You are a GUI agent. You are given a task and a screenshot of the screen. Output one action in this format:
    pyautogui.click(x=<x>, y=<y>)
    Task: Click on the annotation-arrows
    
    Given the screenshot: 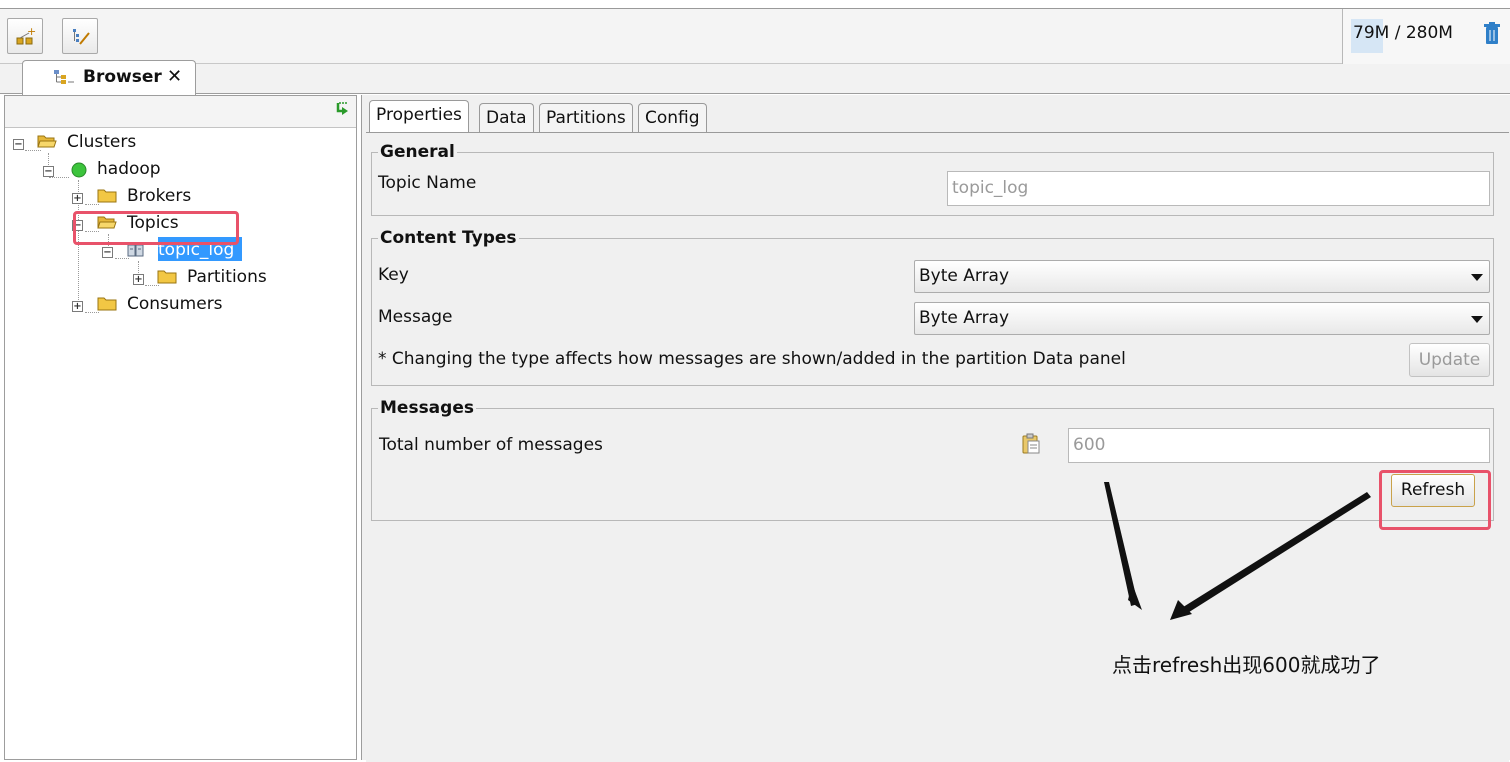 What is the action you would take?
    pyautogui.click(x=1237, y=551)
    